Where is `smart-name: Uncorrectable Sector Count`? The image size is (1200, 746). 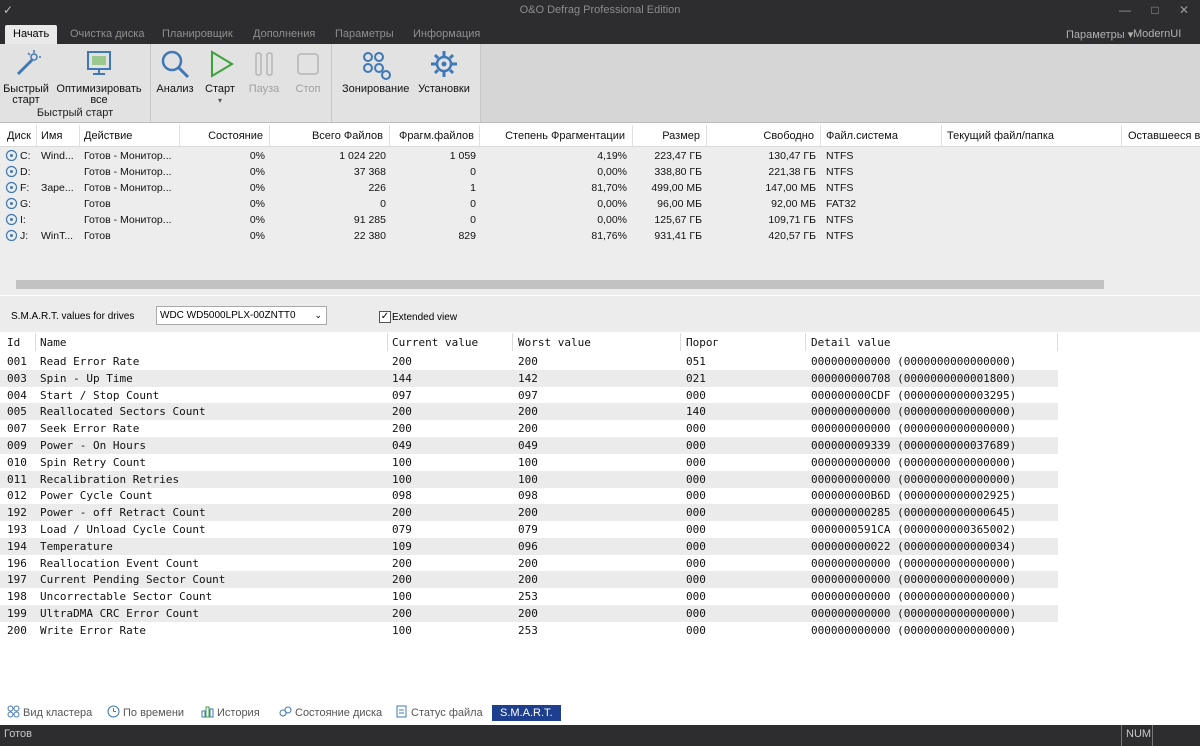 smart-name: Uncorrectable Sector Count is located at coordinates (126, 597).